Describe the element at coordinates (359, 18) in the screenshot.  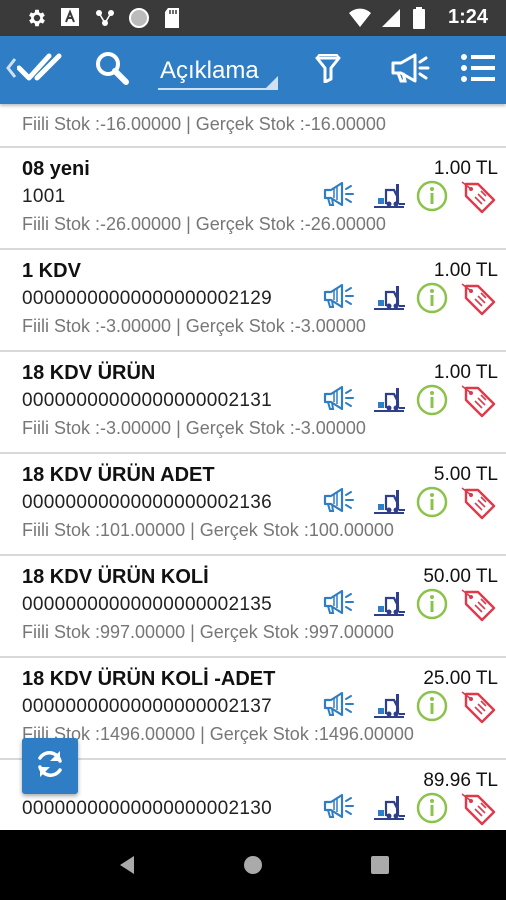
I see `wifi-icon` at that location.